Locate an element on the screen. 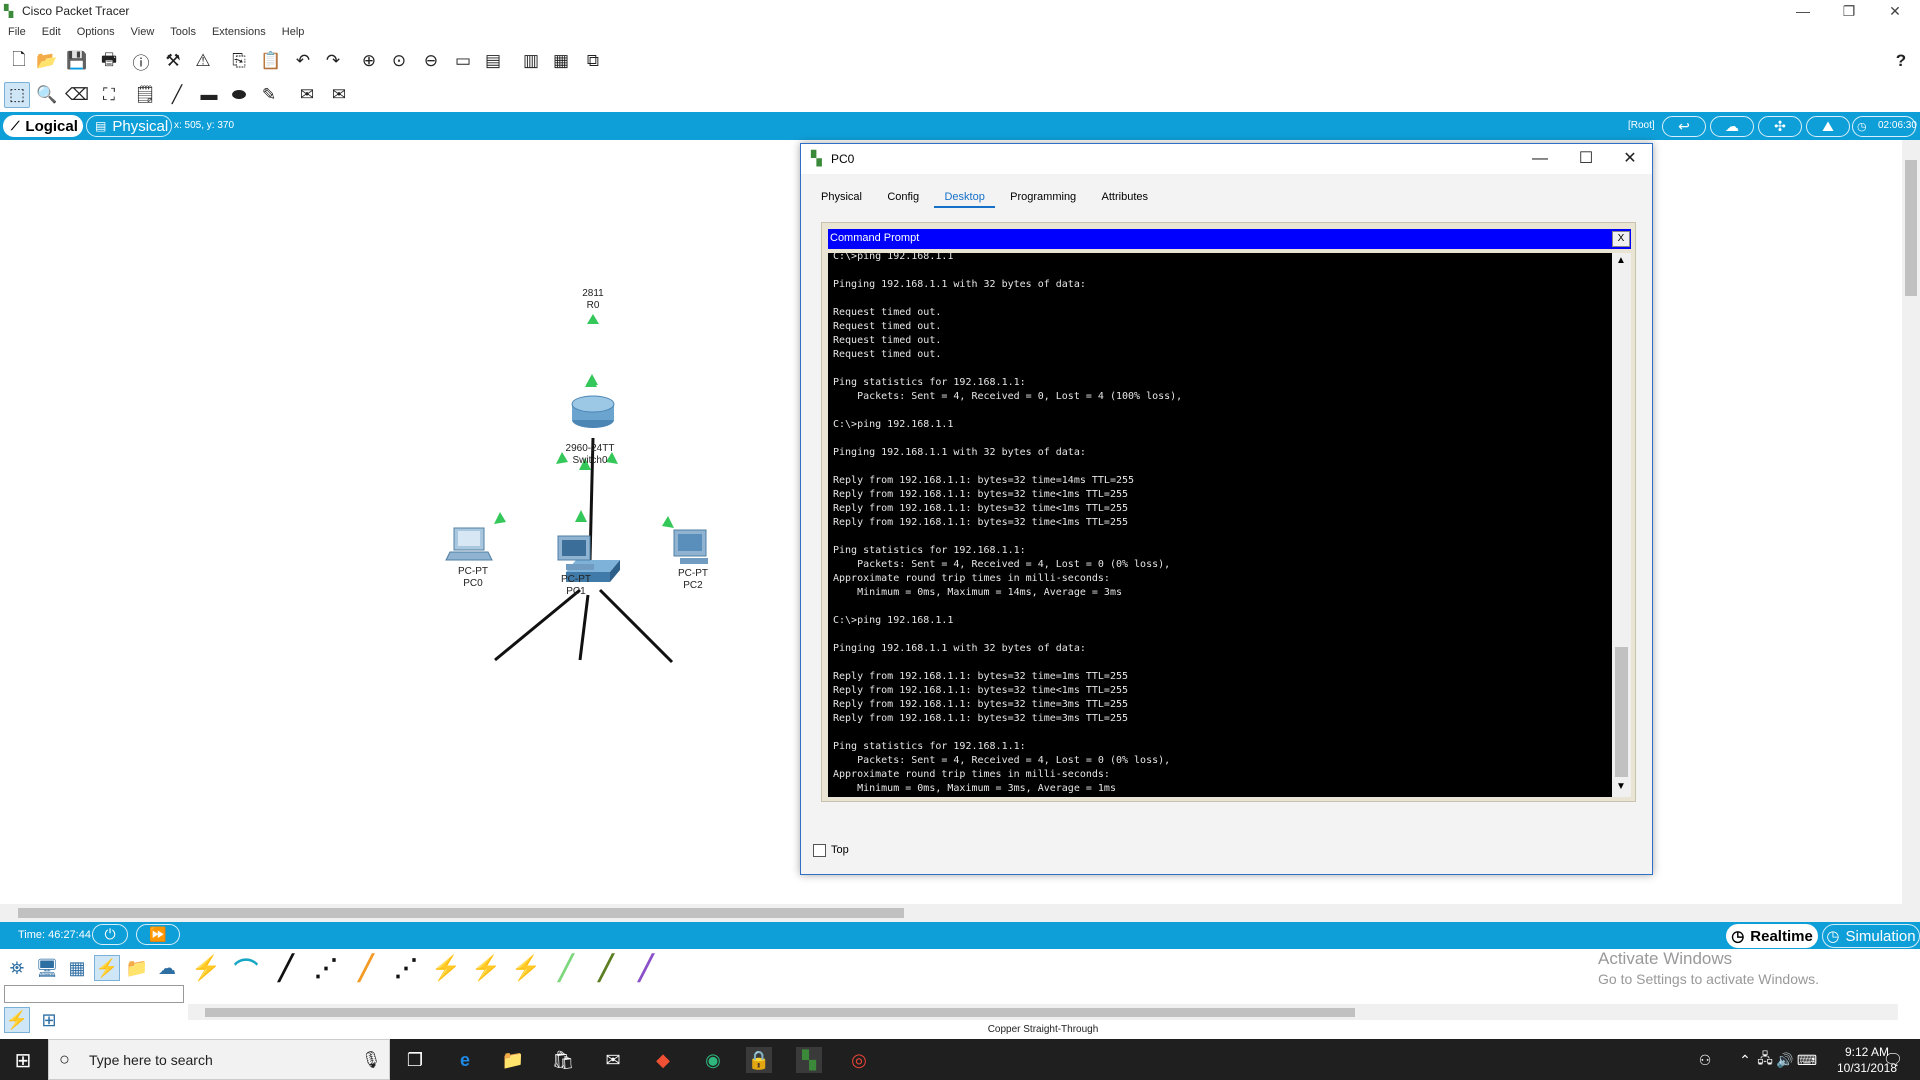 The width and height of the screenshot is (1920, 1080). vpn-icon: 🔒 is located at coordinates (759, 1060).